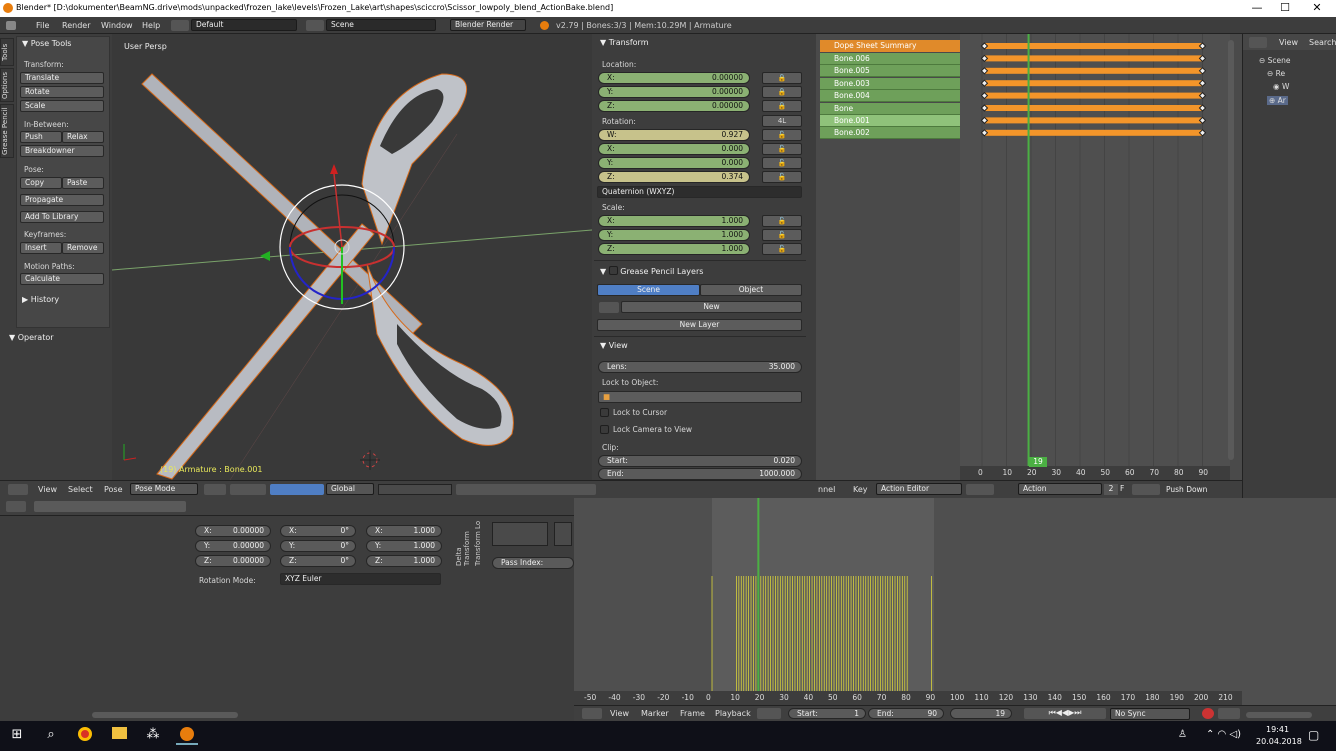 The width and height of the screenshot is (1336, 751). I want to click on outliner-item-render: ⊖ Re, so click(1276, 73).